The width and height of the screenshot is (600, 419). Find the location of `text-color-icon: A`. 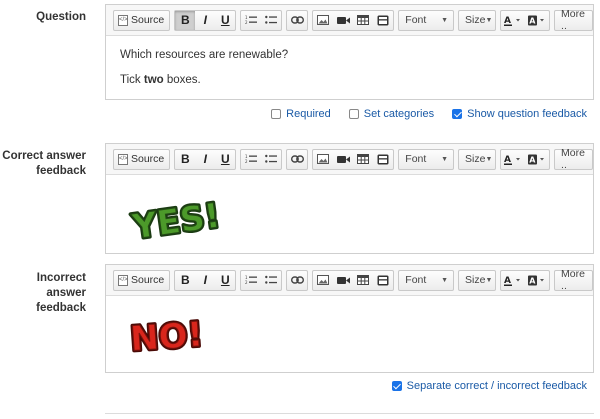

text-color-icon: A is located at coordinates (512, 160).